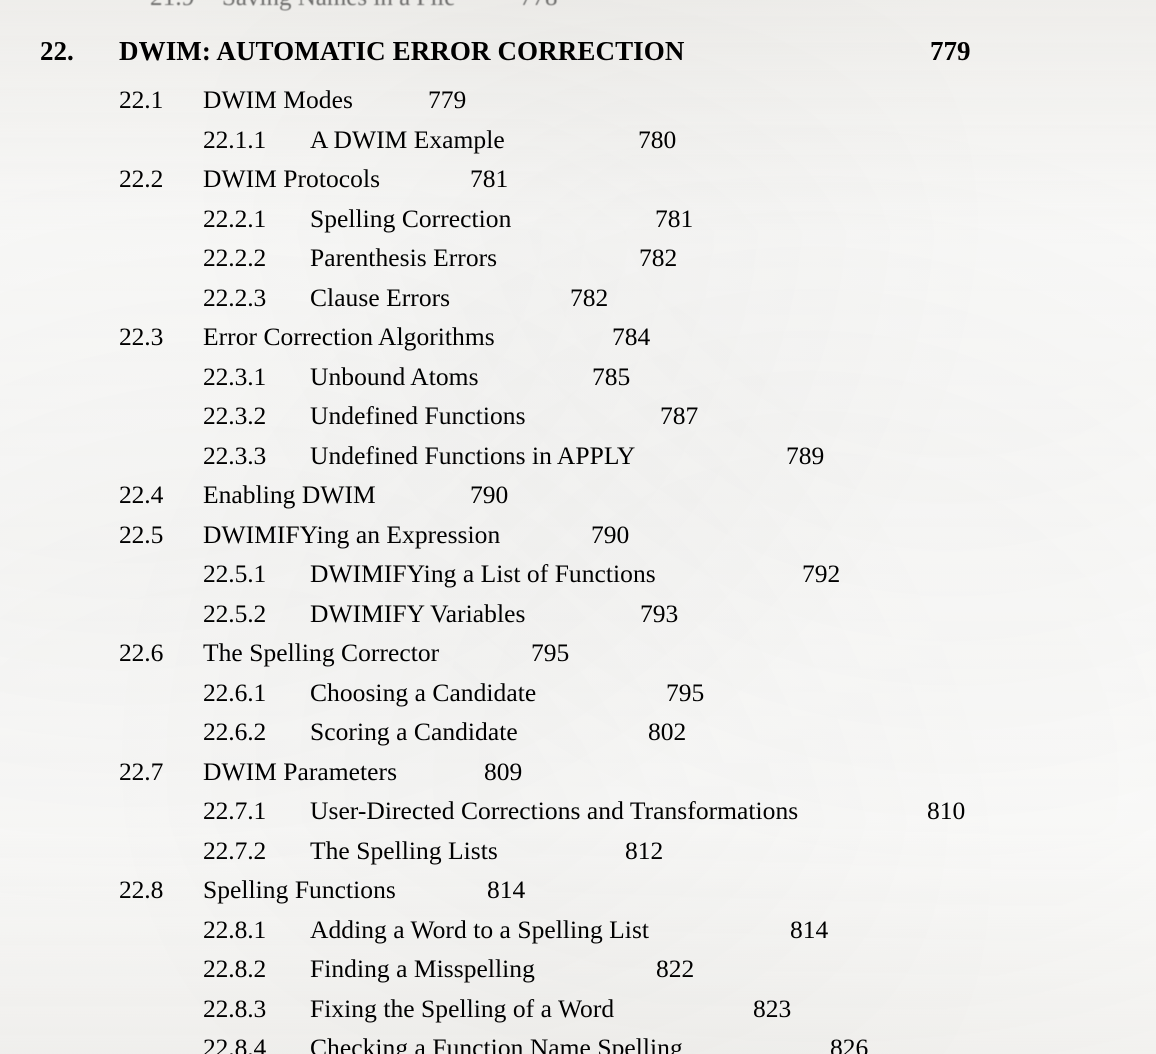 Image resolution: width=1156 pixels, height=1054 pixels. What do you see at coordinates (418, 415) in the screenshot?
I see `toc-entry-title: Undefined Functions` at bounding box center [418, 415].